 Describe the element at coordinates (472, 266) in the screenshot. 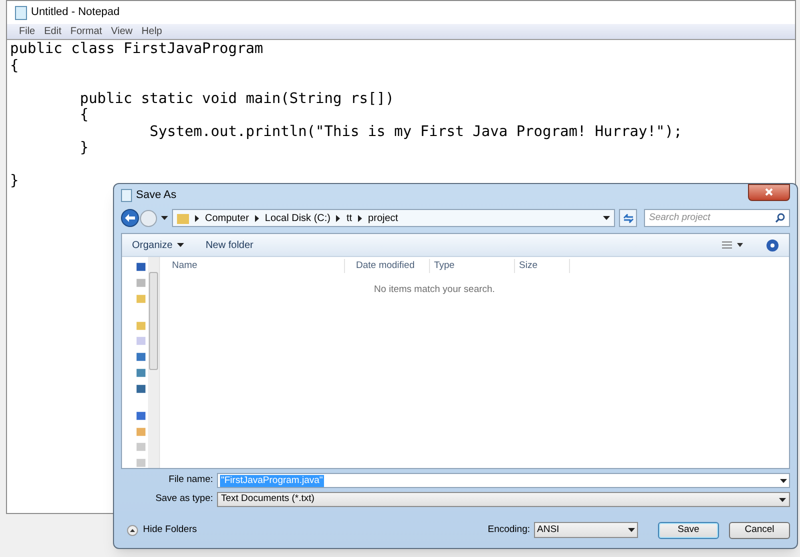

I see `column-header: Type` at that location.